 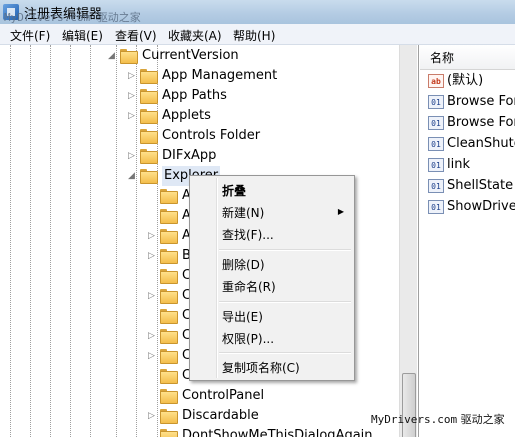 What do you see at coordinates (249, 286) in the screenshot?
I see `menu-item-rename: 重命名(R)` at bounding box center [249, 286].